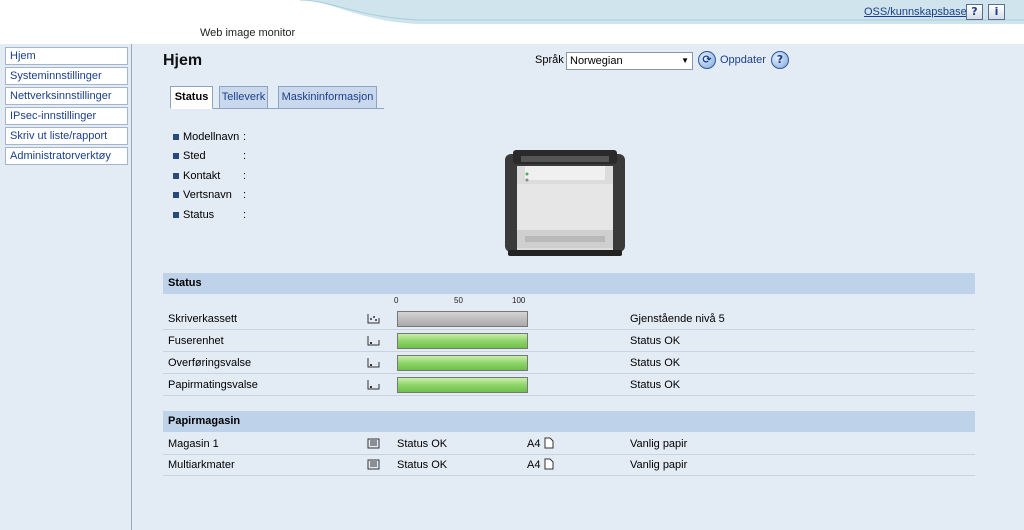 This screenshot has width=1024, height=530. What do you see at coordinates (569, 465) in the screenshot?
I see `tray-row-multiarkmater: Multiarkmater Status OK A4 Vanlig papir` at bounding box center [569, 465].